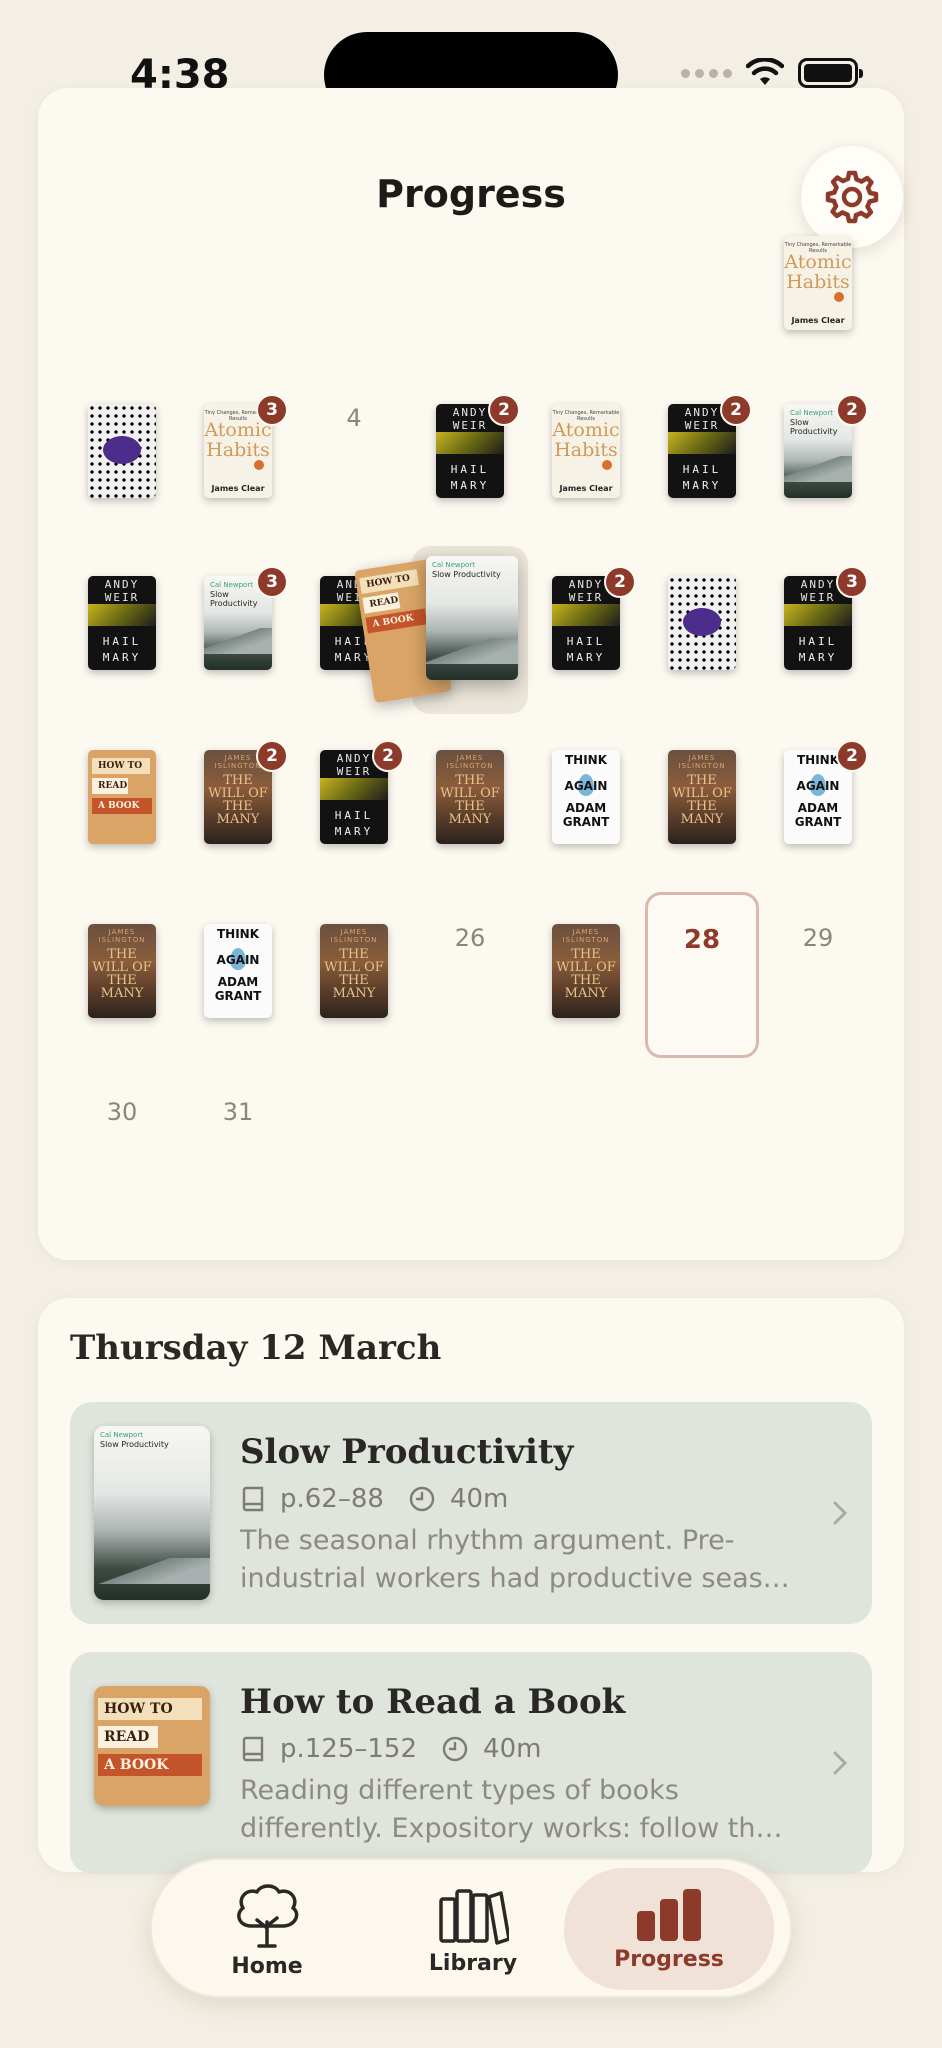 The height and width of the screenshot is (2048, 942). I want to click on calendar-day: Cal Newport Slow Productivity 3, so click(238, 636).